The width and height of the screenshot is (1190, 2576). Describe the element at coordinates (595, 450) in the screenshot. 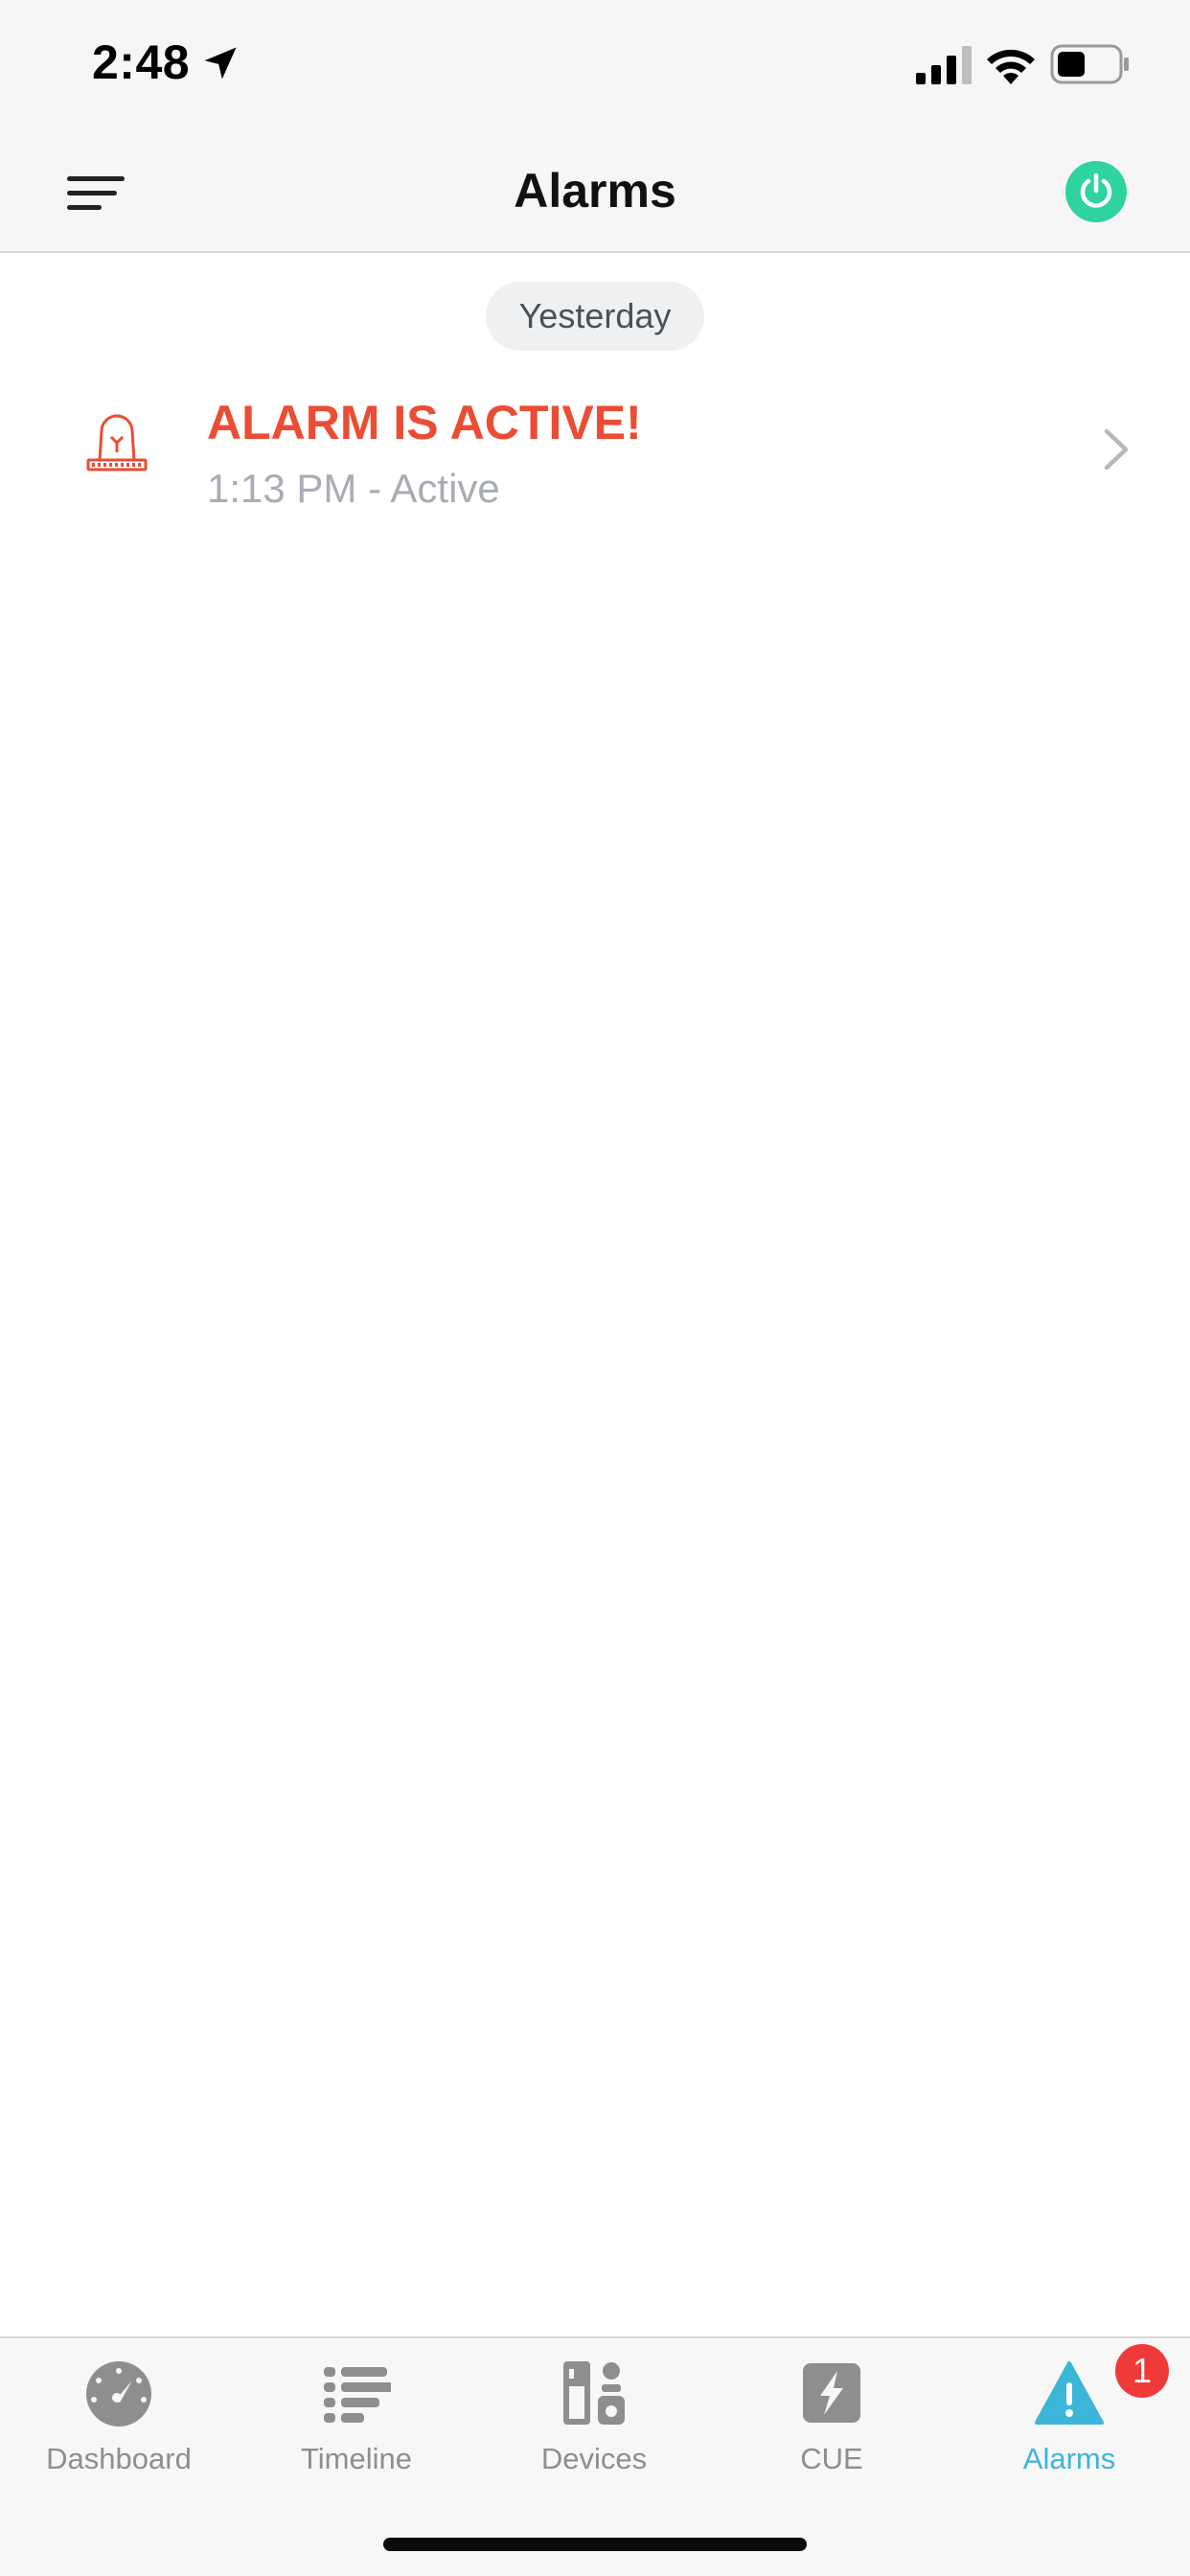

I see `alarm-list-item: ALARM IS ACTIVE! 1:13 PM - Active` at that location.